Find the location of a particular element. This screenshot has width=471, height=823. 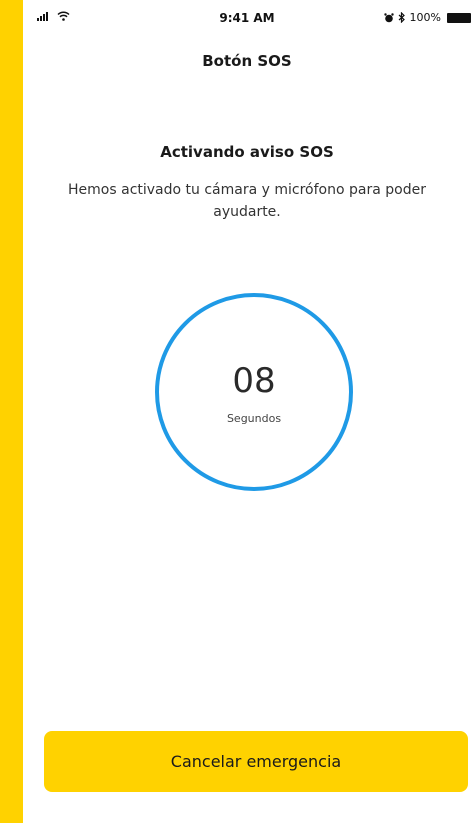

sos-heading: Activando aviso SOS is located at coordinates (247, 152).